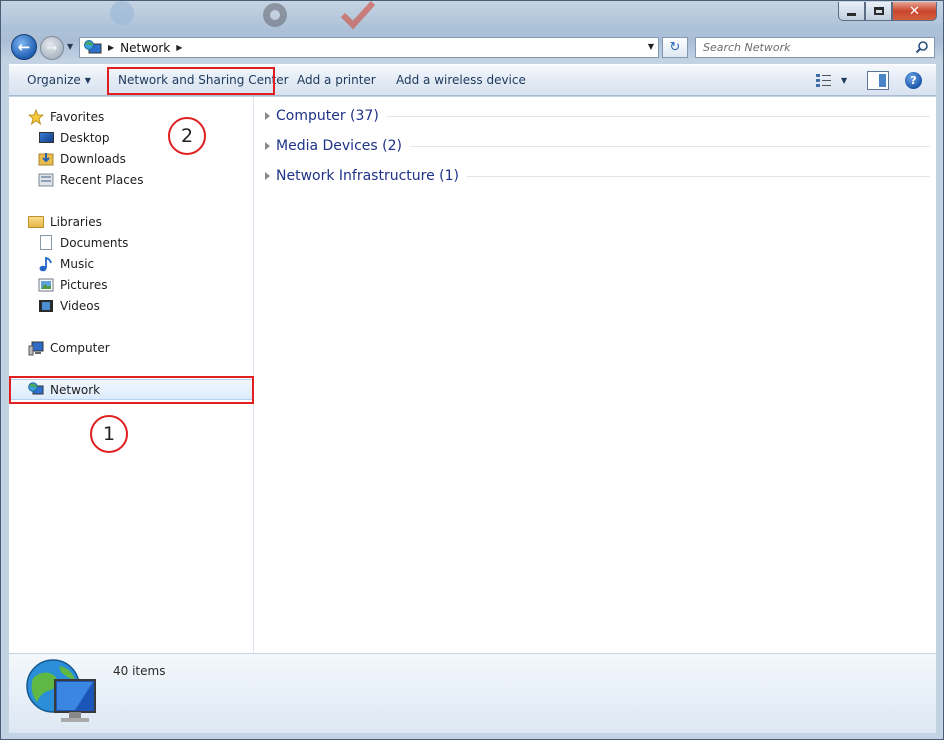 This screenshot has width=944, height=740. What do you see at coordinates (472, 16) in the screenshot?
I see `title-bar: ✕` at bounding box center [472, 16].